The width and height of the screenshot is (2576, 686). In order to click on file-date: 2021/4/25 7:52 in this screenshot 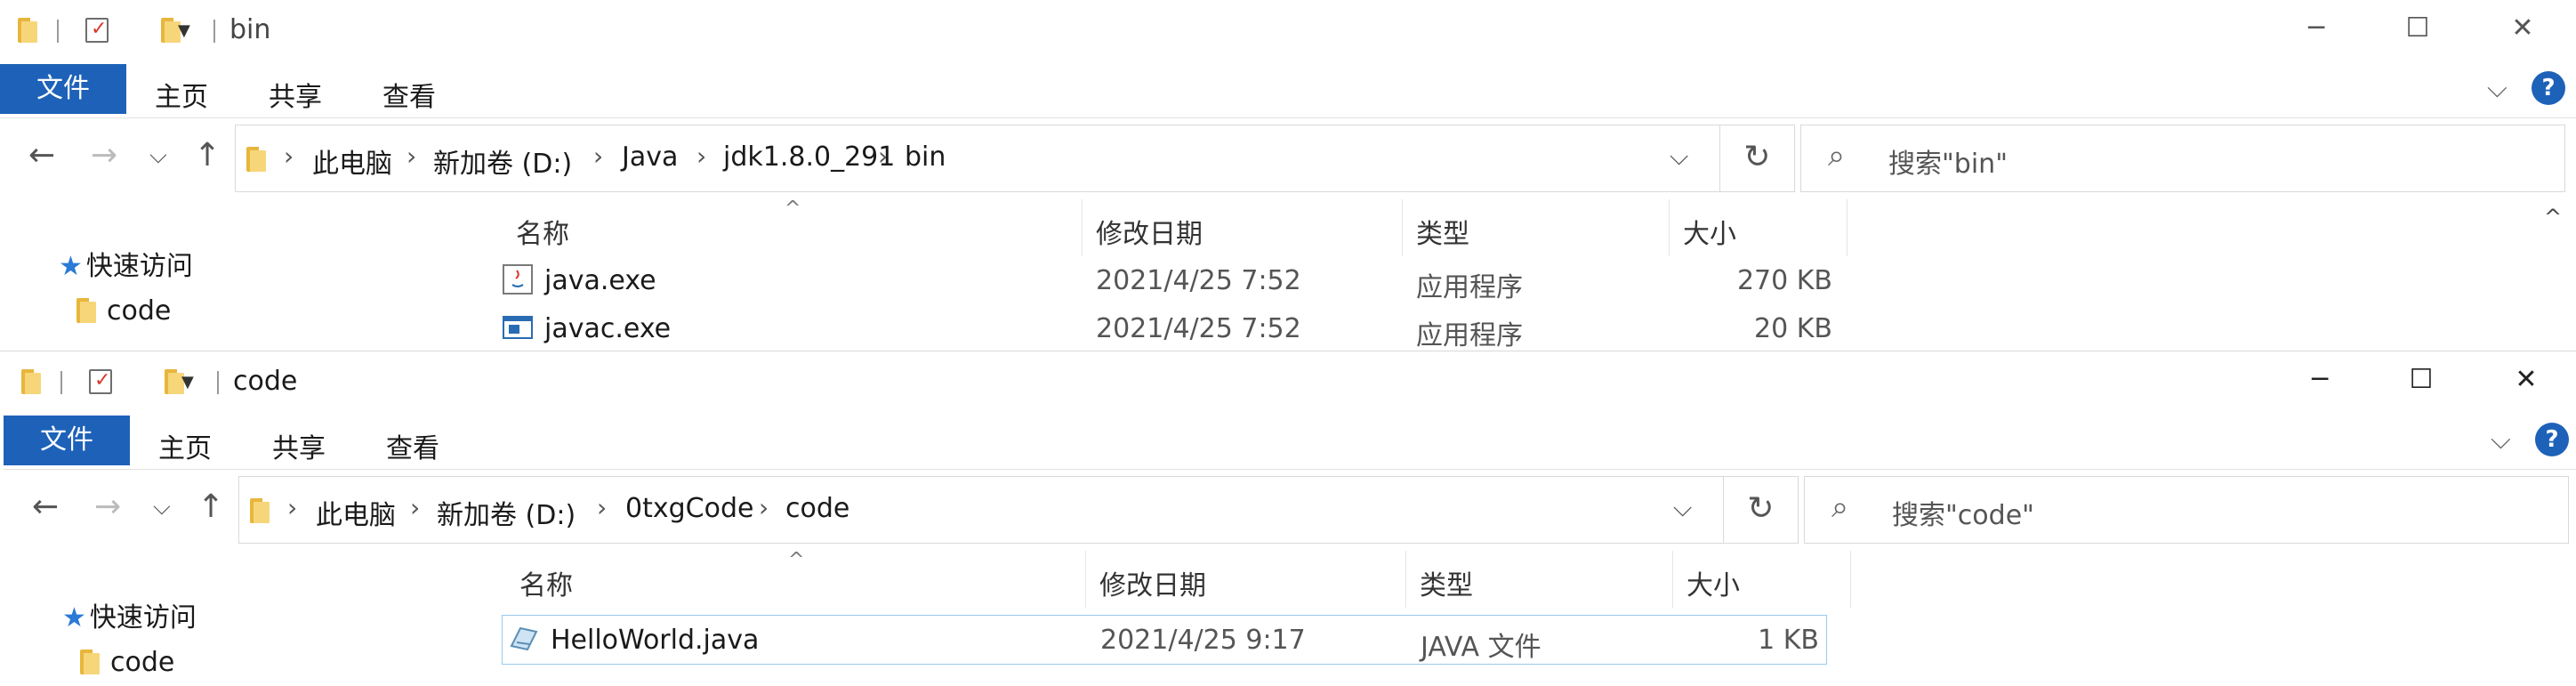, I will do `click(1198, 328)`.